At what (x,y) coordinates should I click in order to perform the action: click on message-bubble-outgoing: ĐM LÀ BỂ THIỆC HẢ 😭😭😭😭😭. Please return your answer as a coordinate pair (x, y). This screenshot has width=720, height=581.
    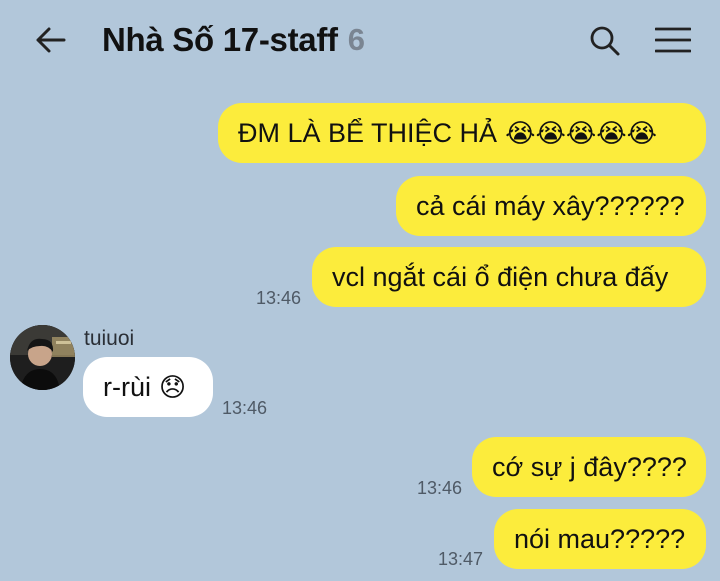
    Looking at the image, I should click on (462, 133).